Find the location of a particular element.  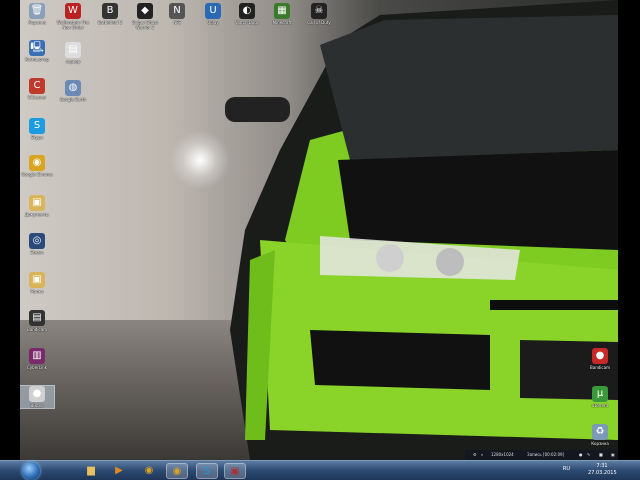

desktop-icon-computer: 🖳 Компьютер is located at coordinates (37, 51).